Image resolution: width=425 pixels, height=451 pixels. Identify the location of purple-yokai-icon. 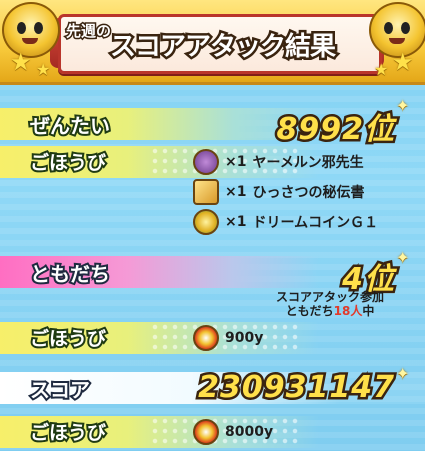
(206, 162).